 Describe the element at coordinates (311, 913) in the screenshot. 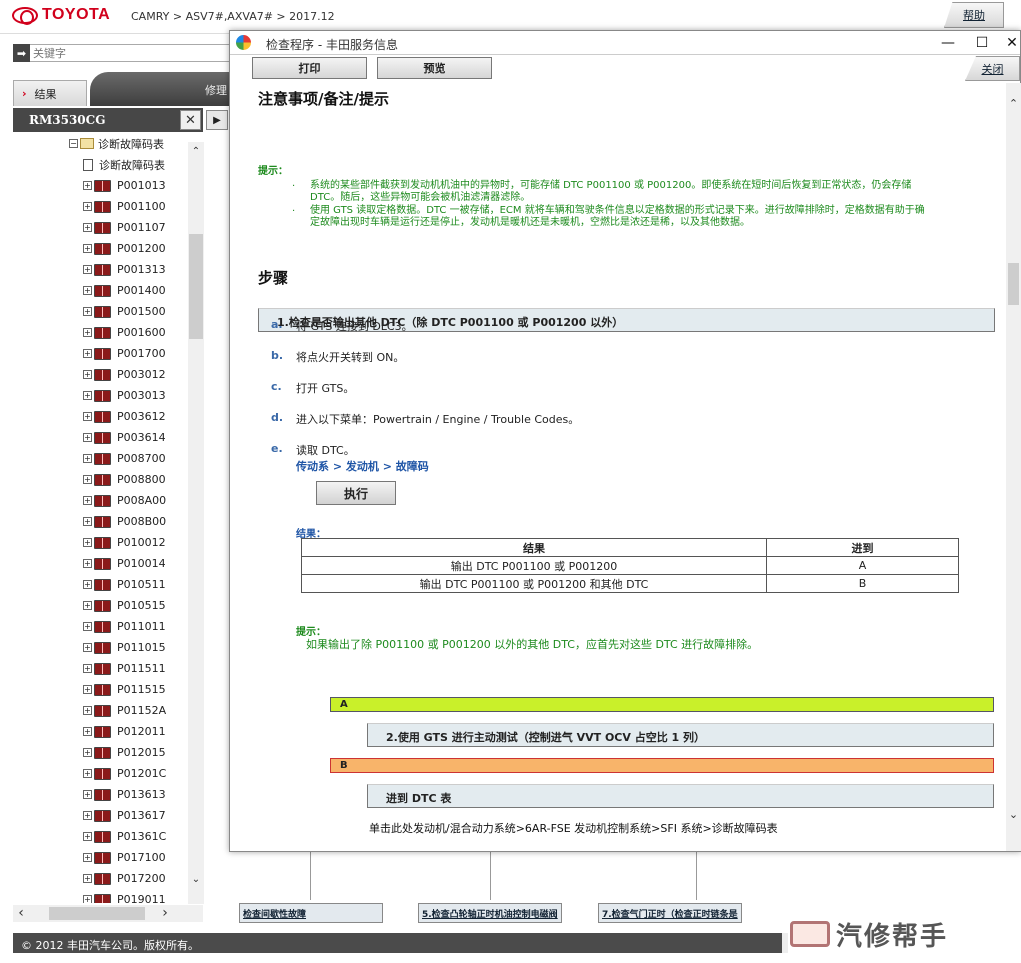

I see `flow-box: 检查间歇性故障` at that location.